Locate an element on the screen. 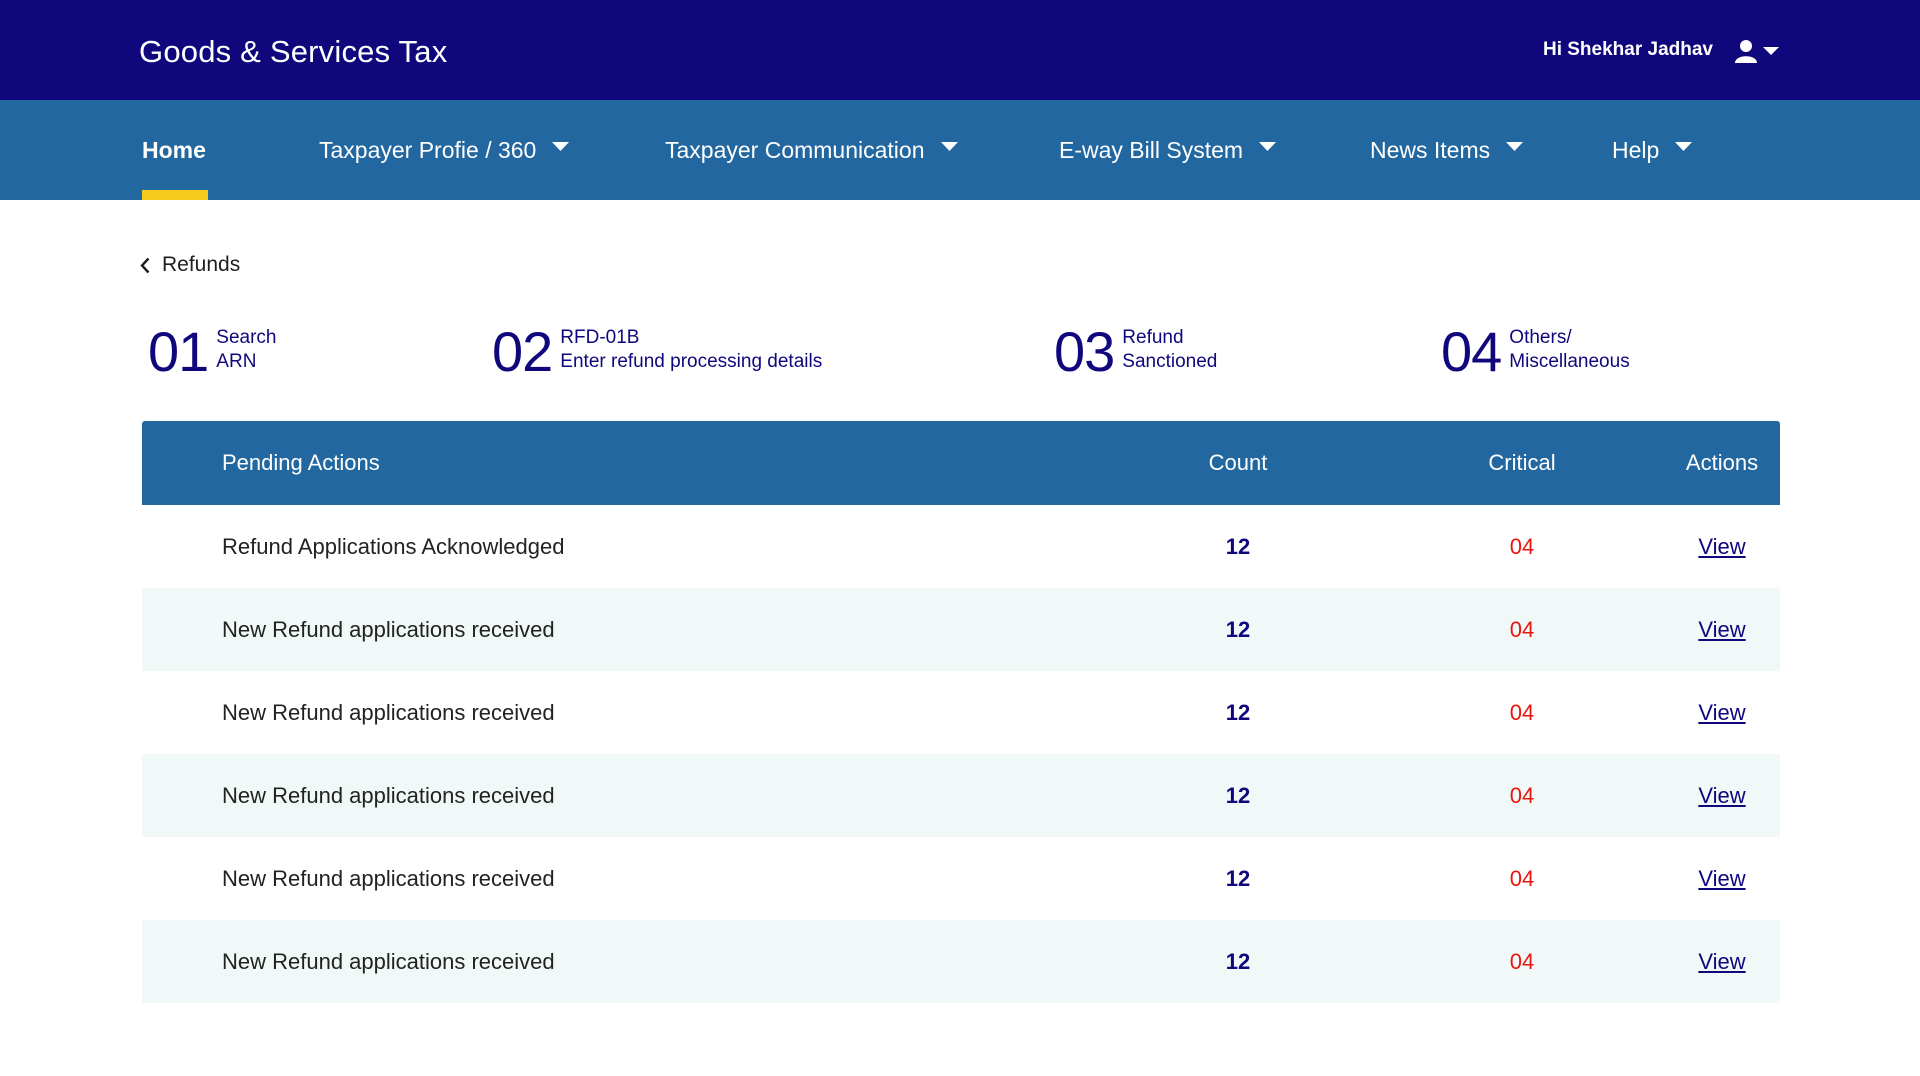  user-menu: Hi Shekhar Jadhav is located at coordinates (1661, 50).